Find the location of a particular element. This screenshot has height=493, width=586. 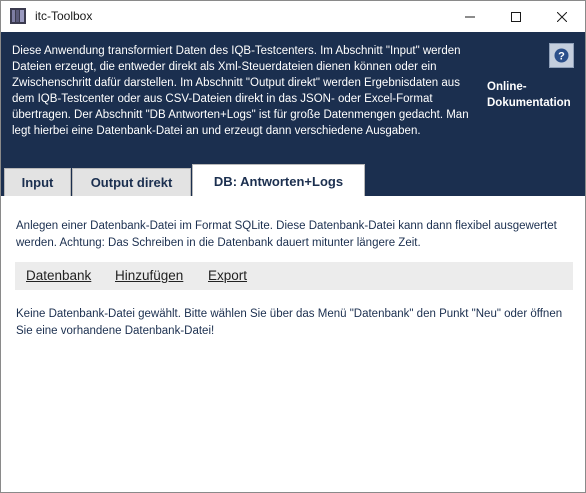

minimize-button is located at coordinates (470, 16).